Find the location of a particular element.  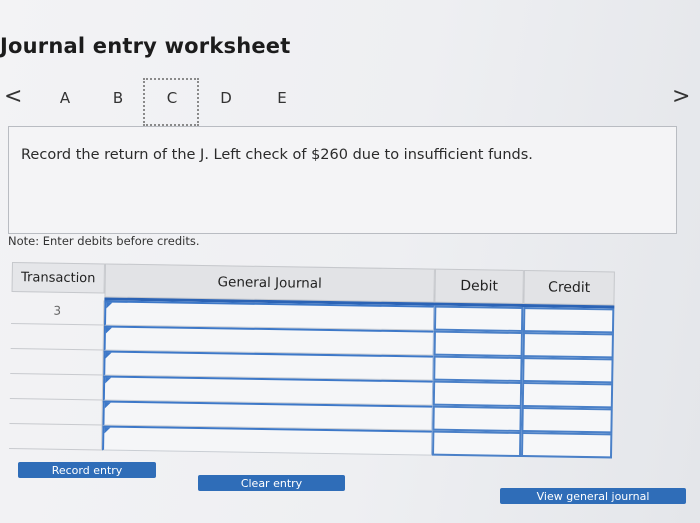

note-text: Note: Enter debits before credits. is located at coordinates (104, 241).